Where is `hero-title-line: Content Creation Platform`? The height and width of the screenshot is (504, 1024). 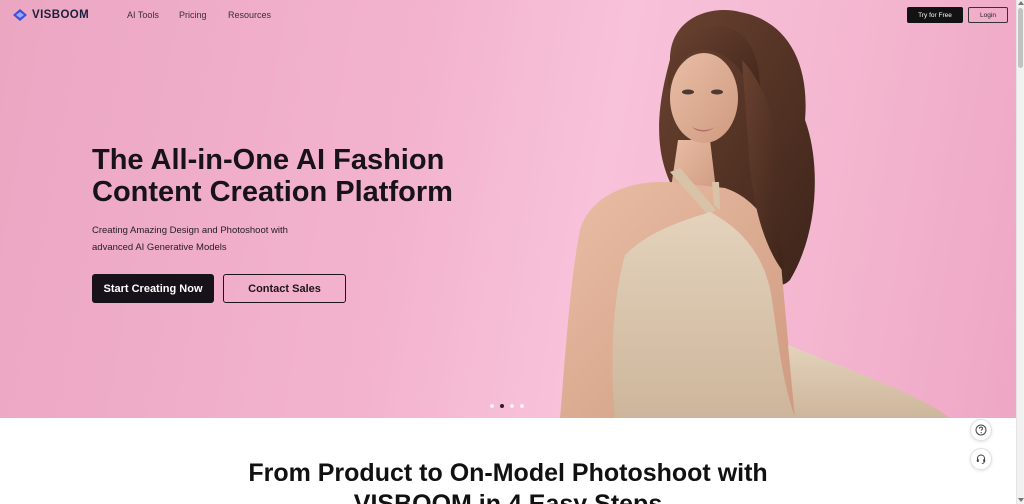 hero-title-line: Content Creation Platform is located at coordinates (272, 192).